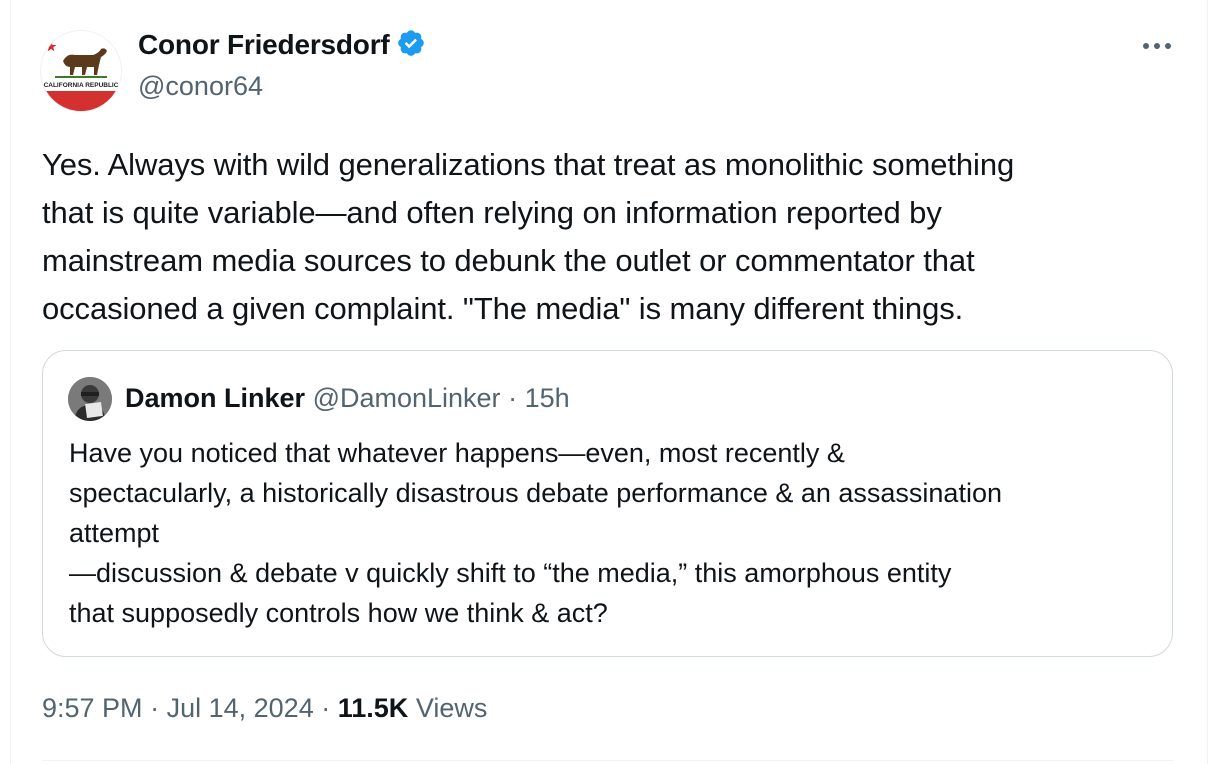 The image size is (1220, 764). I want to click on tweet-metadata: 9:57 PM · Jul 14, 2024 · 11.5K Views, so click(264, 708).